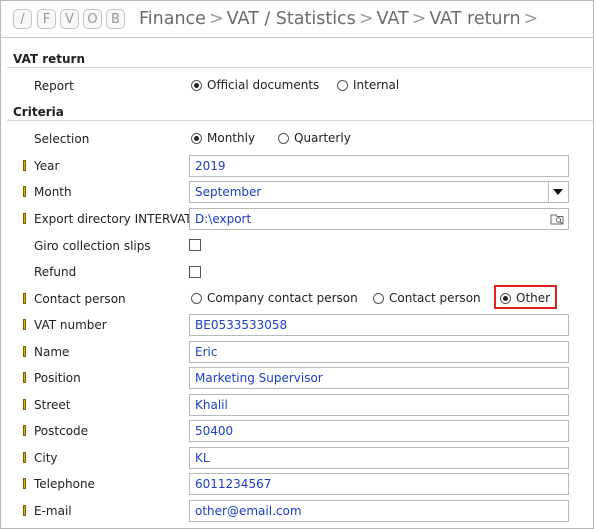 The image size is (594, 529). I want to click on name-input: Eric, so click(379, 352).